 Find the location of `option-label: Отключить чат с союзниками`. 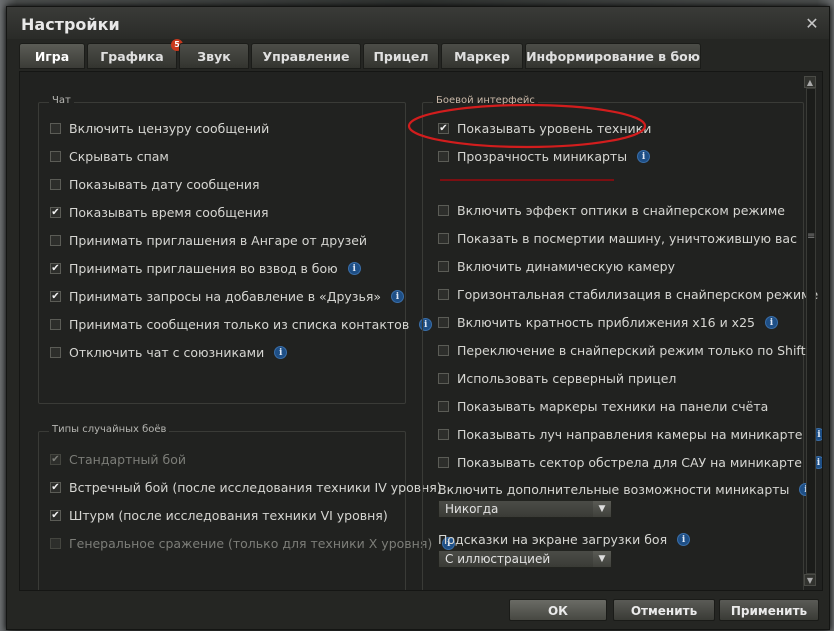

option-label: Отключить чат с союзниками is located at coordinates (167, 352).